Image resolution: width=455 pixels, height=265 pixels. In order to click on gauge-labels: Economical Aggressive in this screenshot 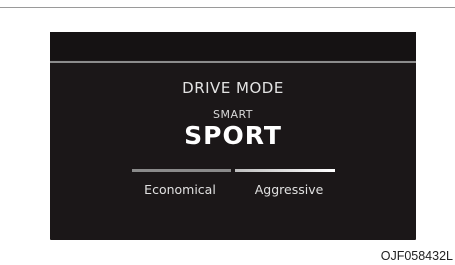, I will do `click(233, 190)`.